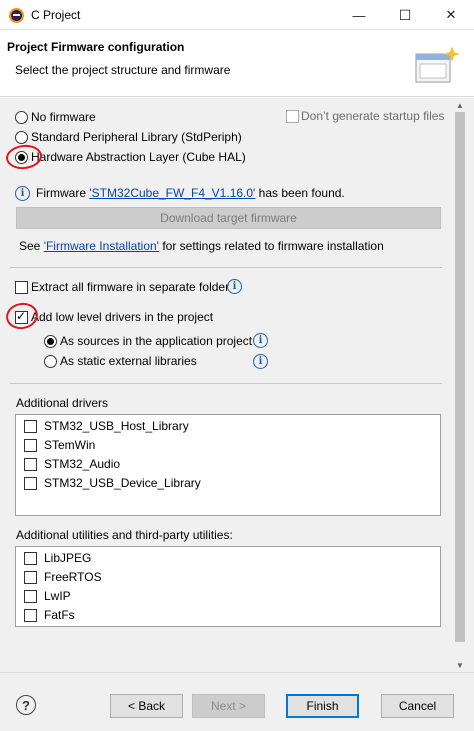 This screenshot has height=731, width=474. Describe the element at coordinates (57, 596) in the screenshot. I see `list-item-label: LwIP` at that location.